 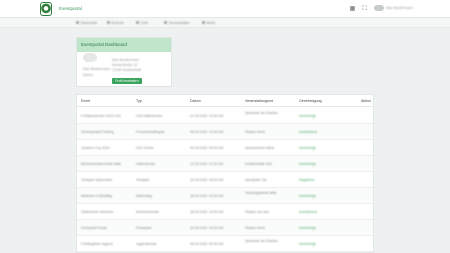 I want to click on table-cell-type: Aktionstag, so click(x=144, y=196).